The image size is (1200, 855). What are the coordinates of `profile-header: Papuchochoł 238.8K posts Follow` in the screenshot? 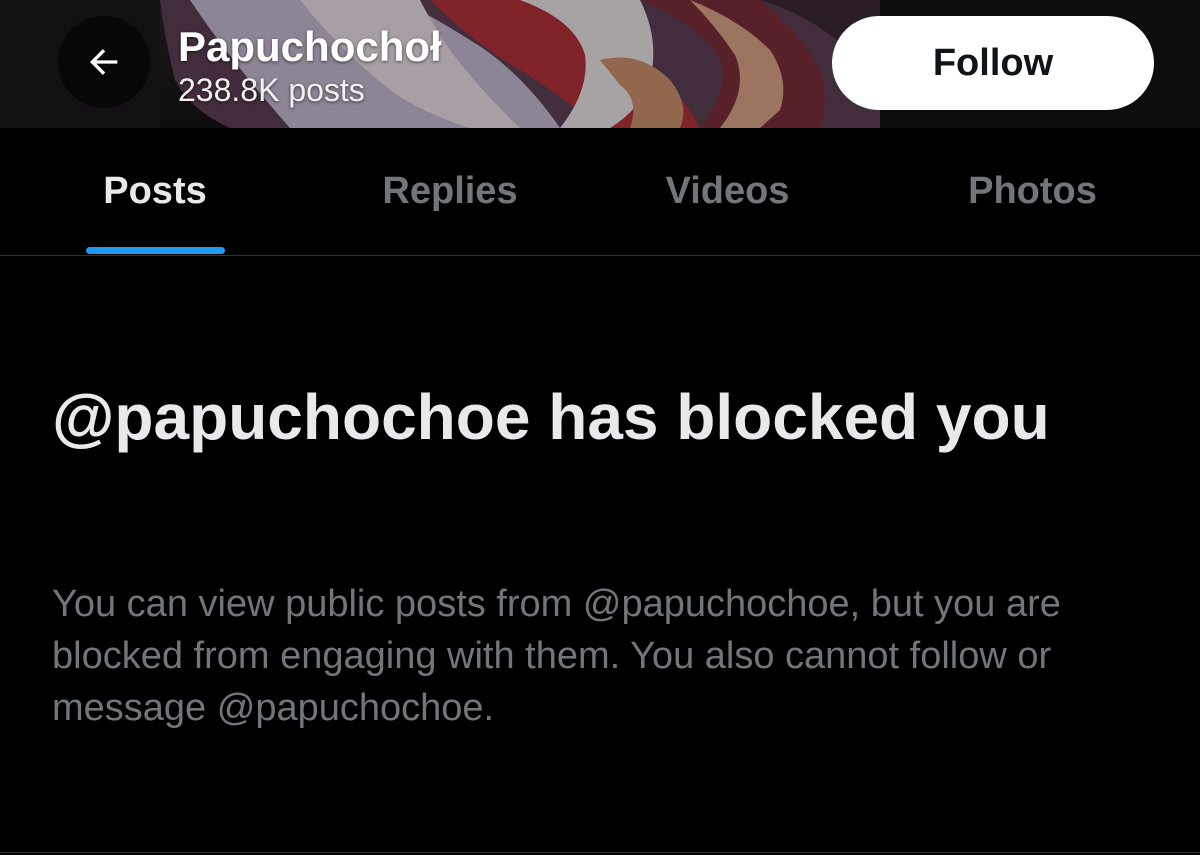 It's located at (600, 64).